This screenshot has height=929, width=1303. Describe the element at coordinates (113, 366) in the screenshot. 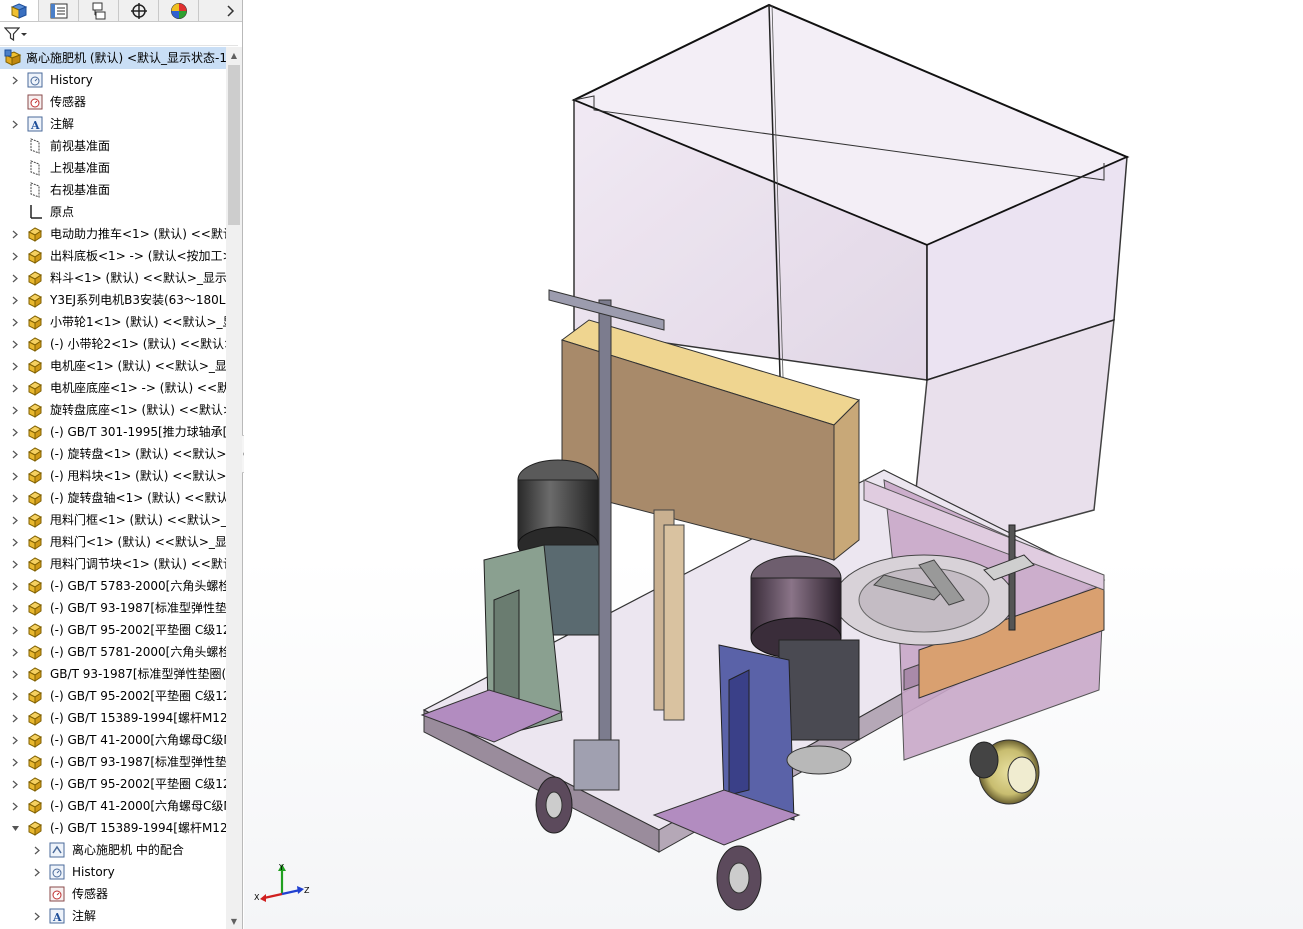

I see `tree-item: 电机座<1> (默认) <<默认>_显示` at that location.